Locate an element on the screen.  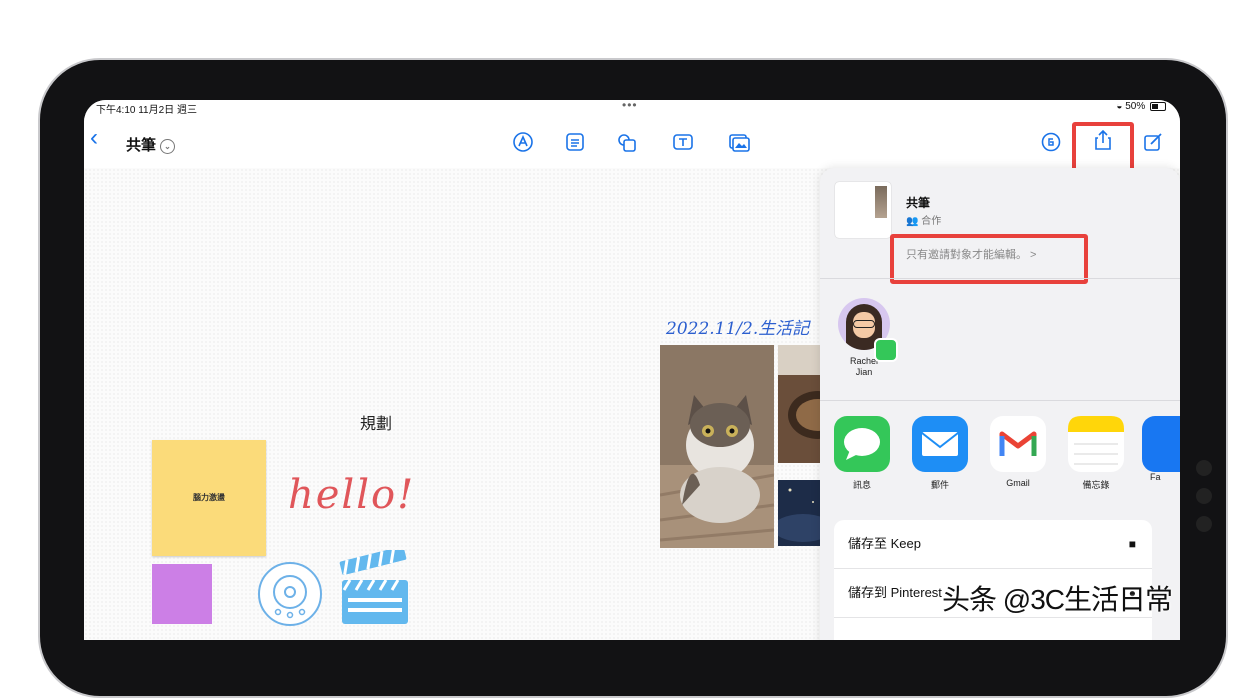
more-actions-row is located at coordinates (993, 629).